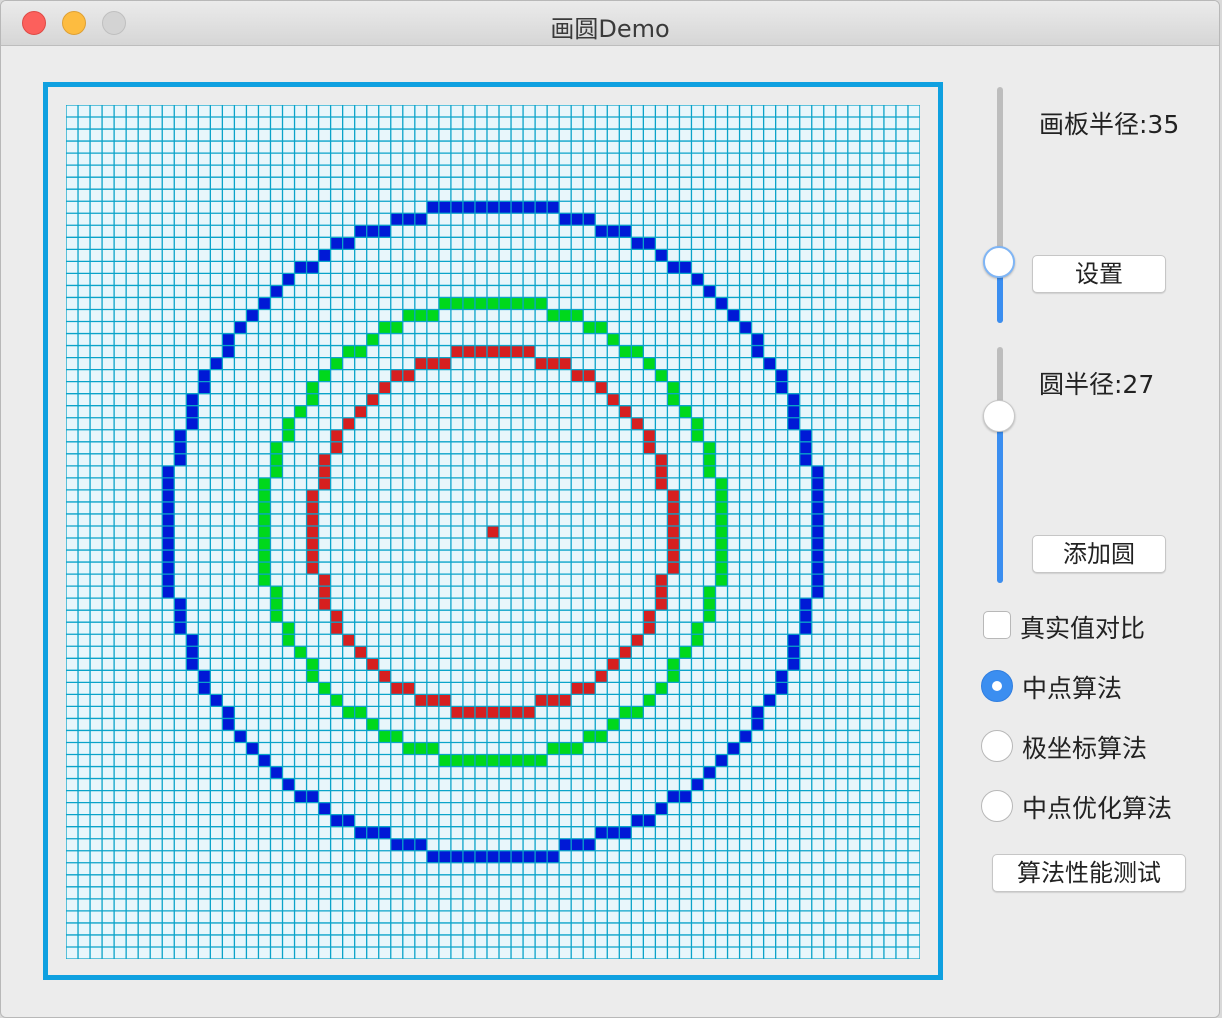  What do you see at coordinates (1084, 747) in the screenshot?
I see `polar-algorithm-label: 极坐标算法` at bounding box center [1084, 747].